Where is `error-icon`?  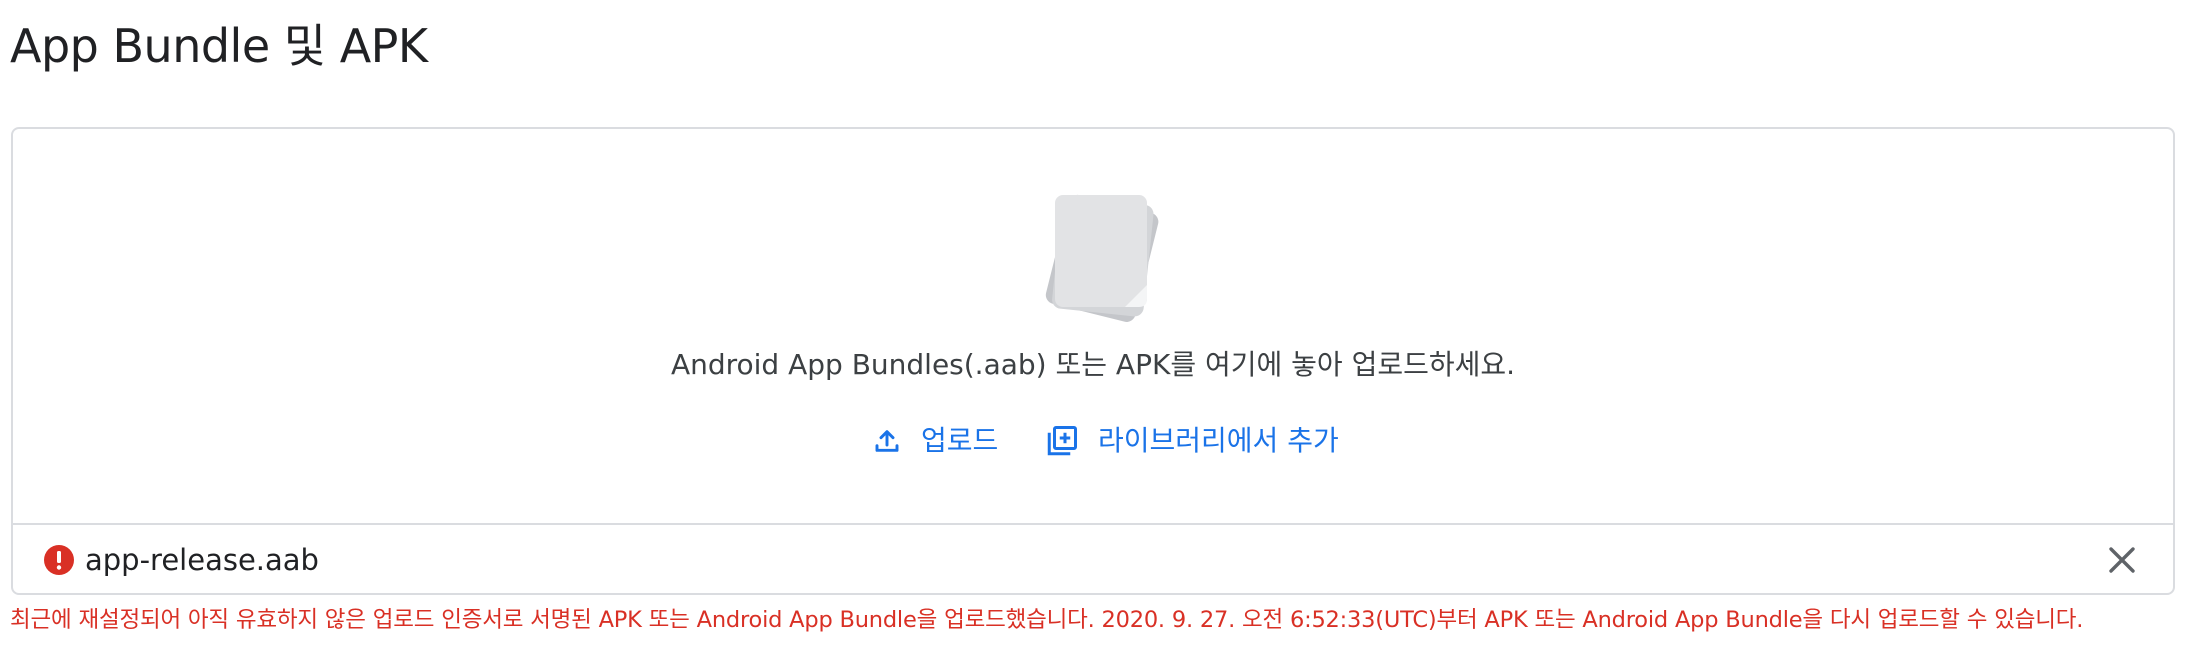
error-icon is located at coordinates (59, 560).